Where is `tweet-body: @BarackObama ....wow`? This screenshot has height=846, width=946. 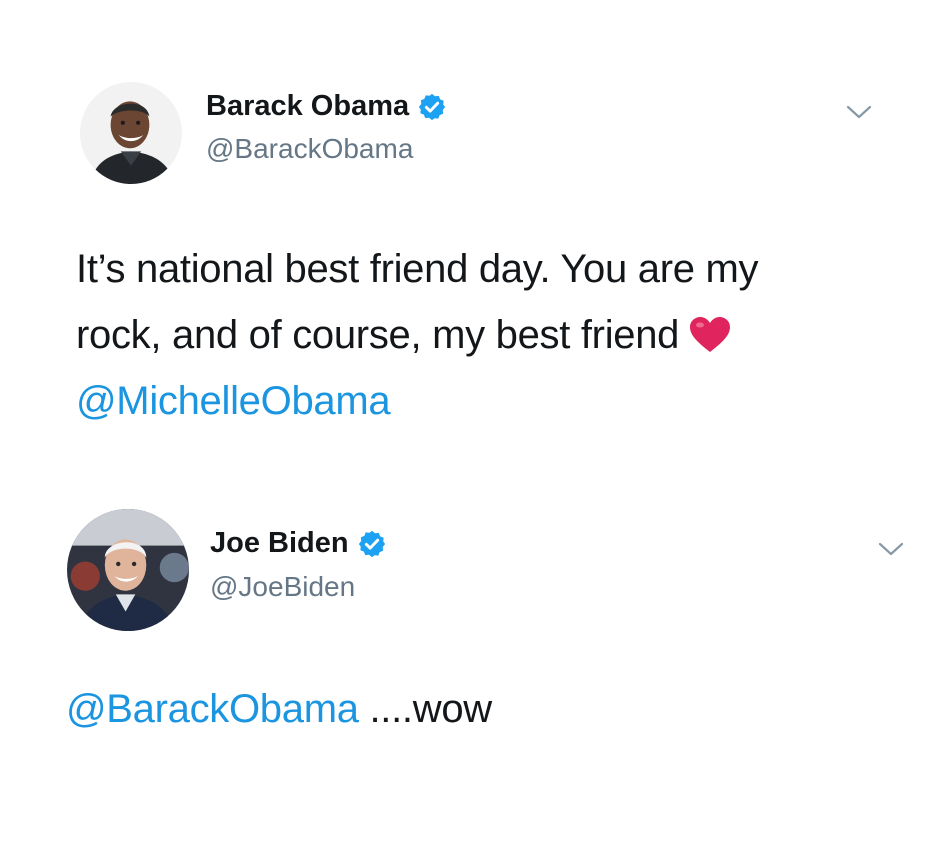 tweet-body: @BarackObama ....wow is located at coordinates (486, 709).